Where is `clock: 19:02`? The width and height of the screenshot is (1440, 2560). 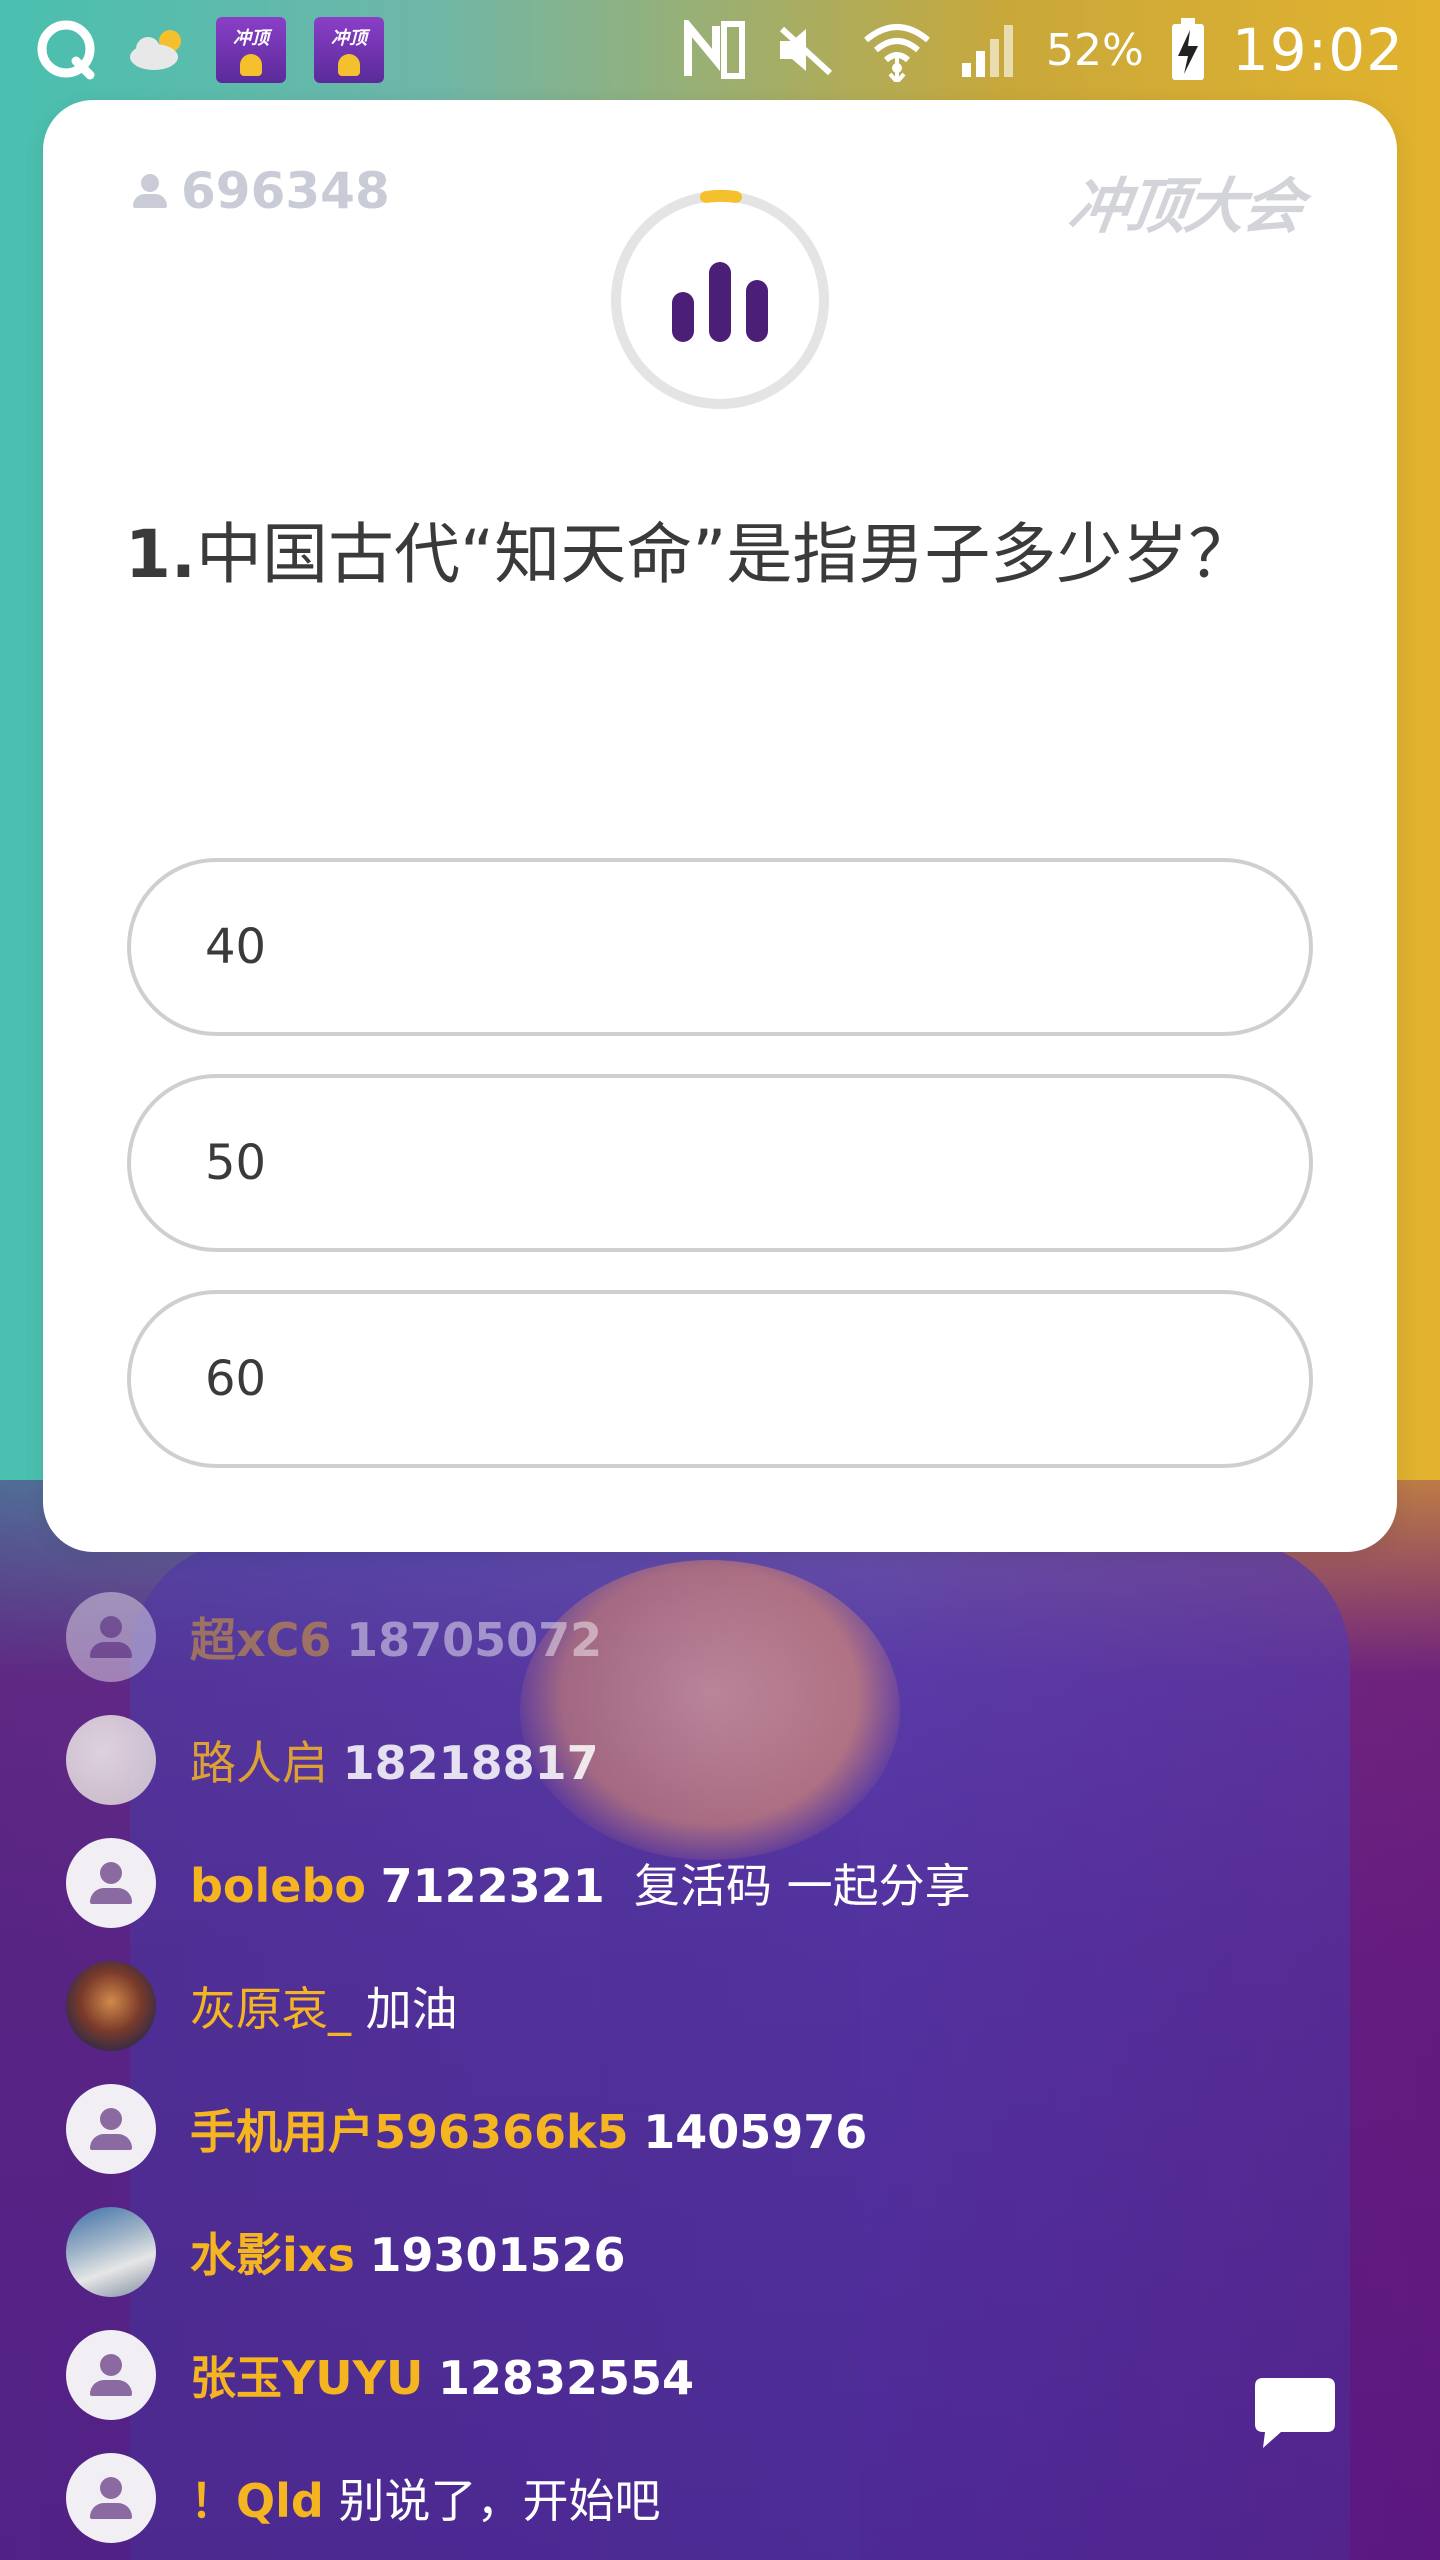
clock: 19:02 is located at coordinates (1317, 50).